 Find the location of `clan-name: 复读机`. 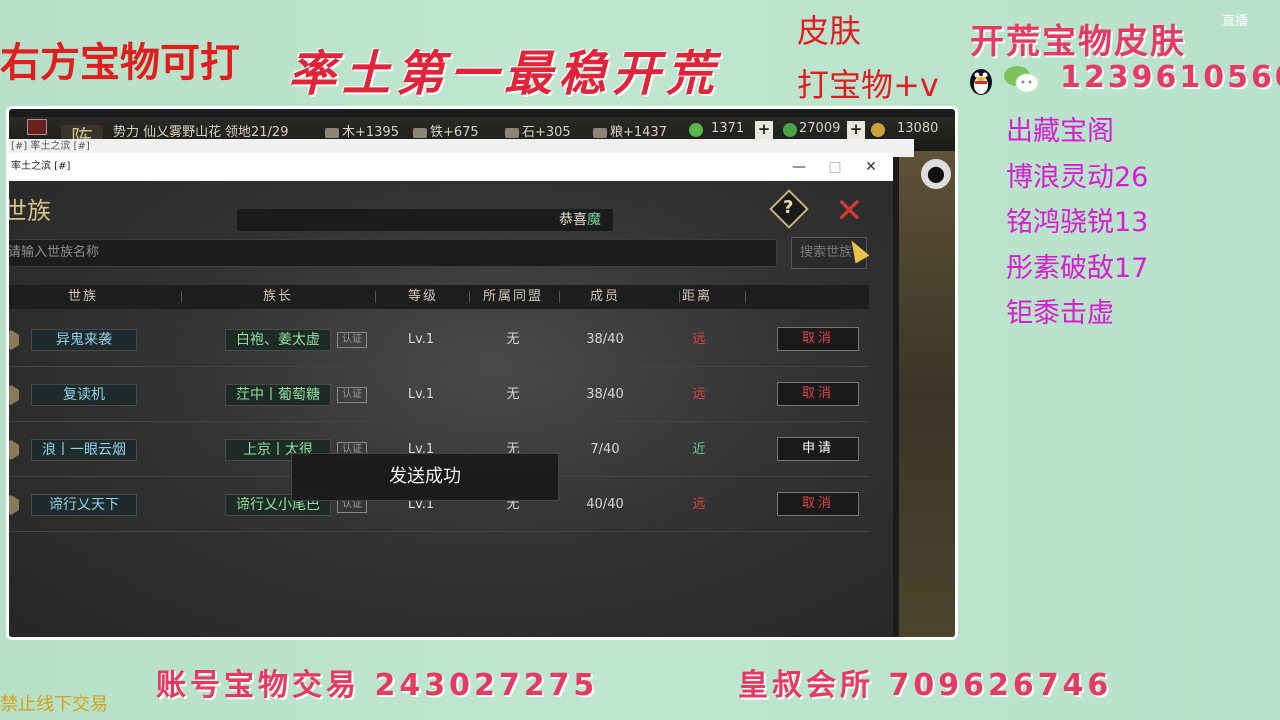

clan-name: 复读机 is located at coordinates (84, 395).